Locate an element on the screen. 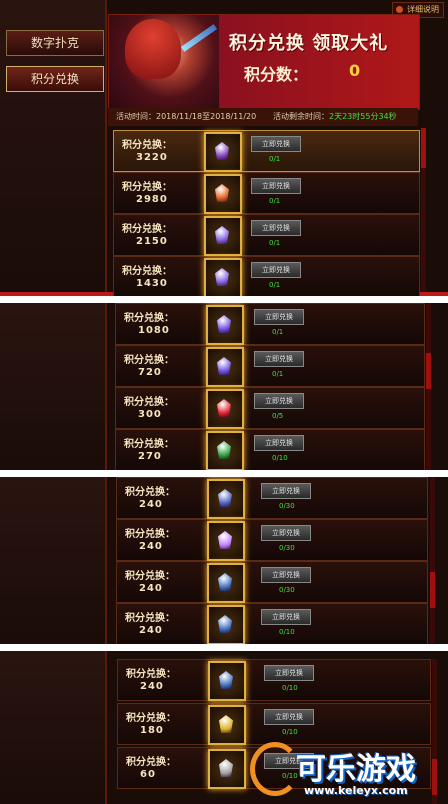 The height and width of the screenshot is (804, 448). watermark: 可乐游戏 www.keleyx.com is located at coordinates (348, 770).